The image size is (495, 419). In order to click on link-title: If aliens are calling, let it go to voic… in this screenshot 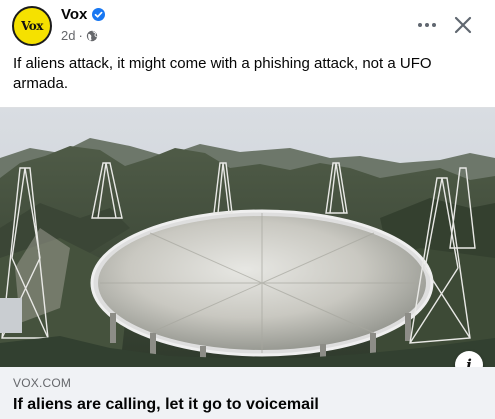, I will do `click(166, 405)`.